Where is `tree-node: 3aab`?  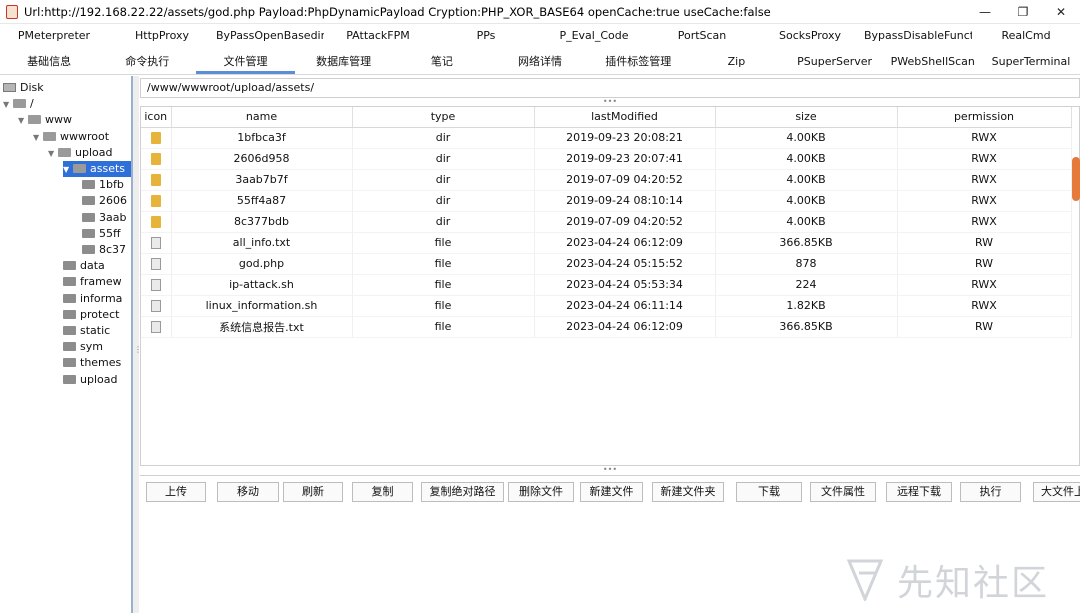 tree-node: 3aab is located at coordinates (104, 218).